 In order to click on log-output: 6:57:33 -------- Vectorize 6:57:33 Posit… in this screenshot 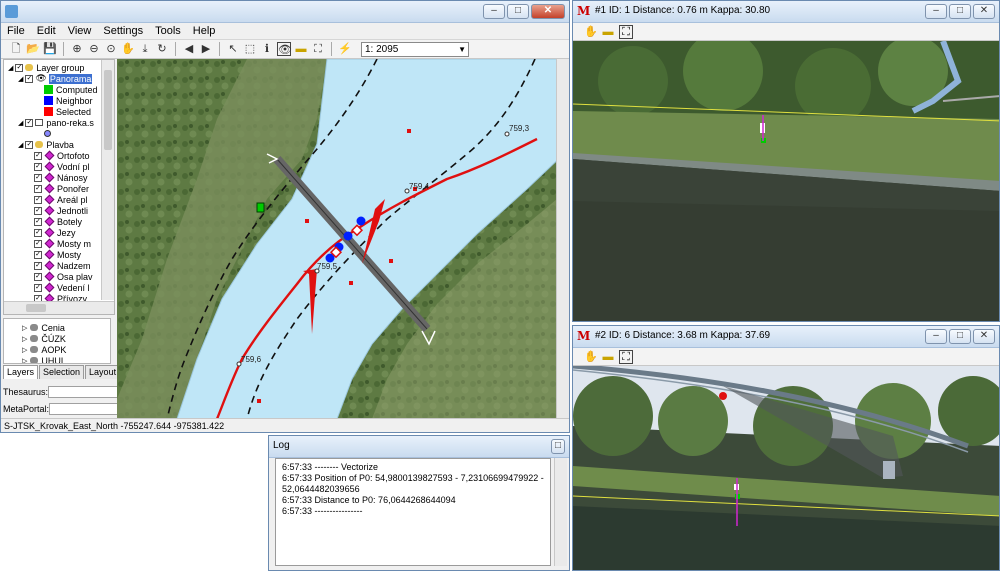, I will do `click(413, 512)`.